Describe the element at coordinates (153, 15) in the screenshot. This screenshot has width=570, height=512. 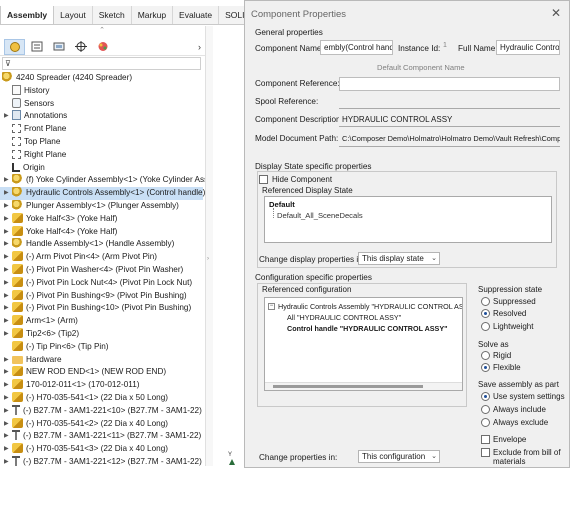
I see `tab-markup: Markup` at that location.